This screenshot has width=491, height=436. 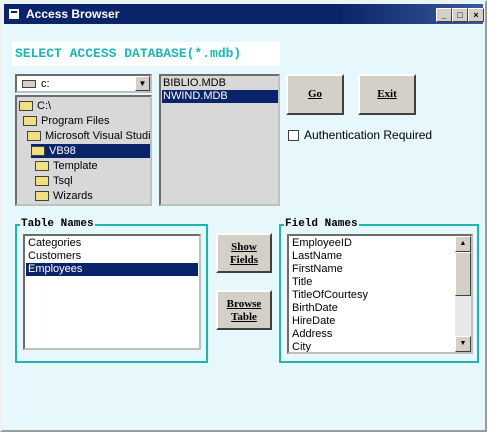 What do you see at coordinates (301, 282) in the screenshot?
I see `field-item: Title` at bounding box center [301, 282].